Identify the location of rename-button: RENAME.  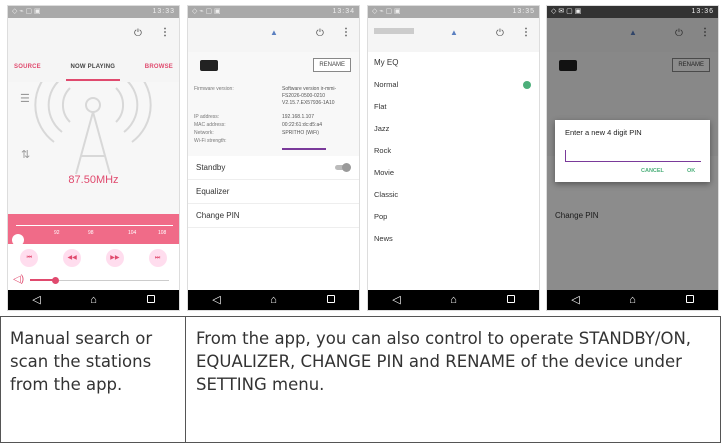
(332, 65).